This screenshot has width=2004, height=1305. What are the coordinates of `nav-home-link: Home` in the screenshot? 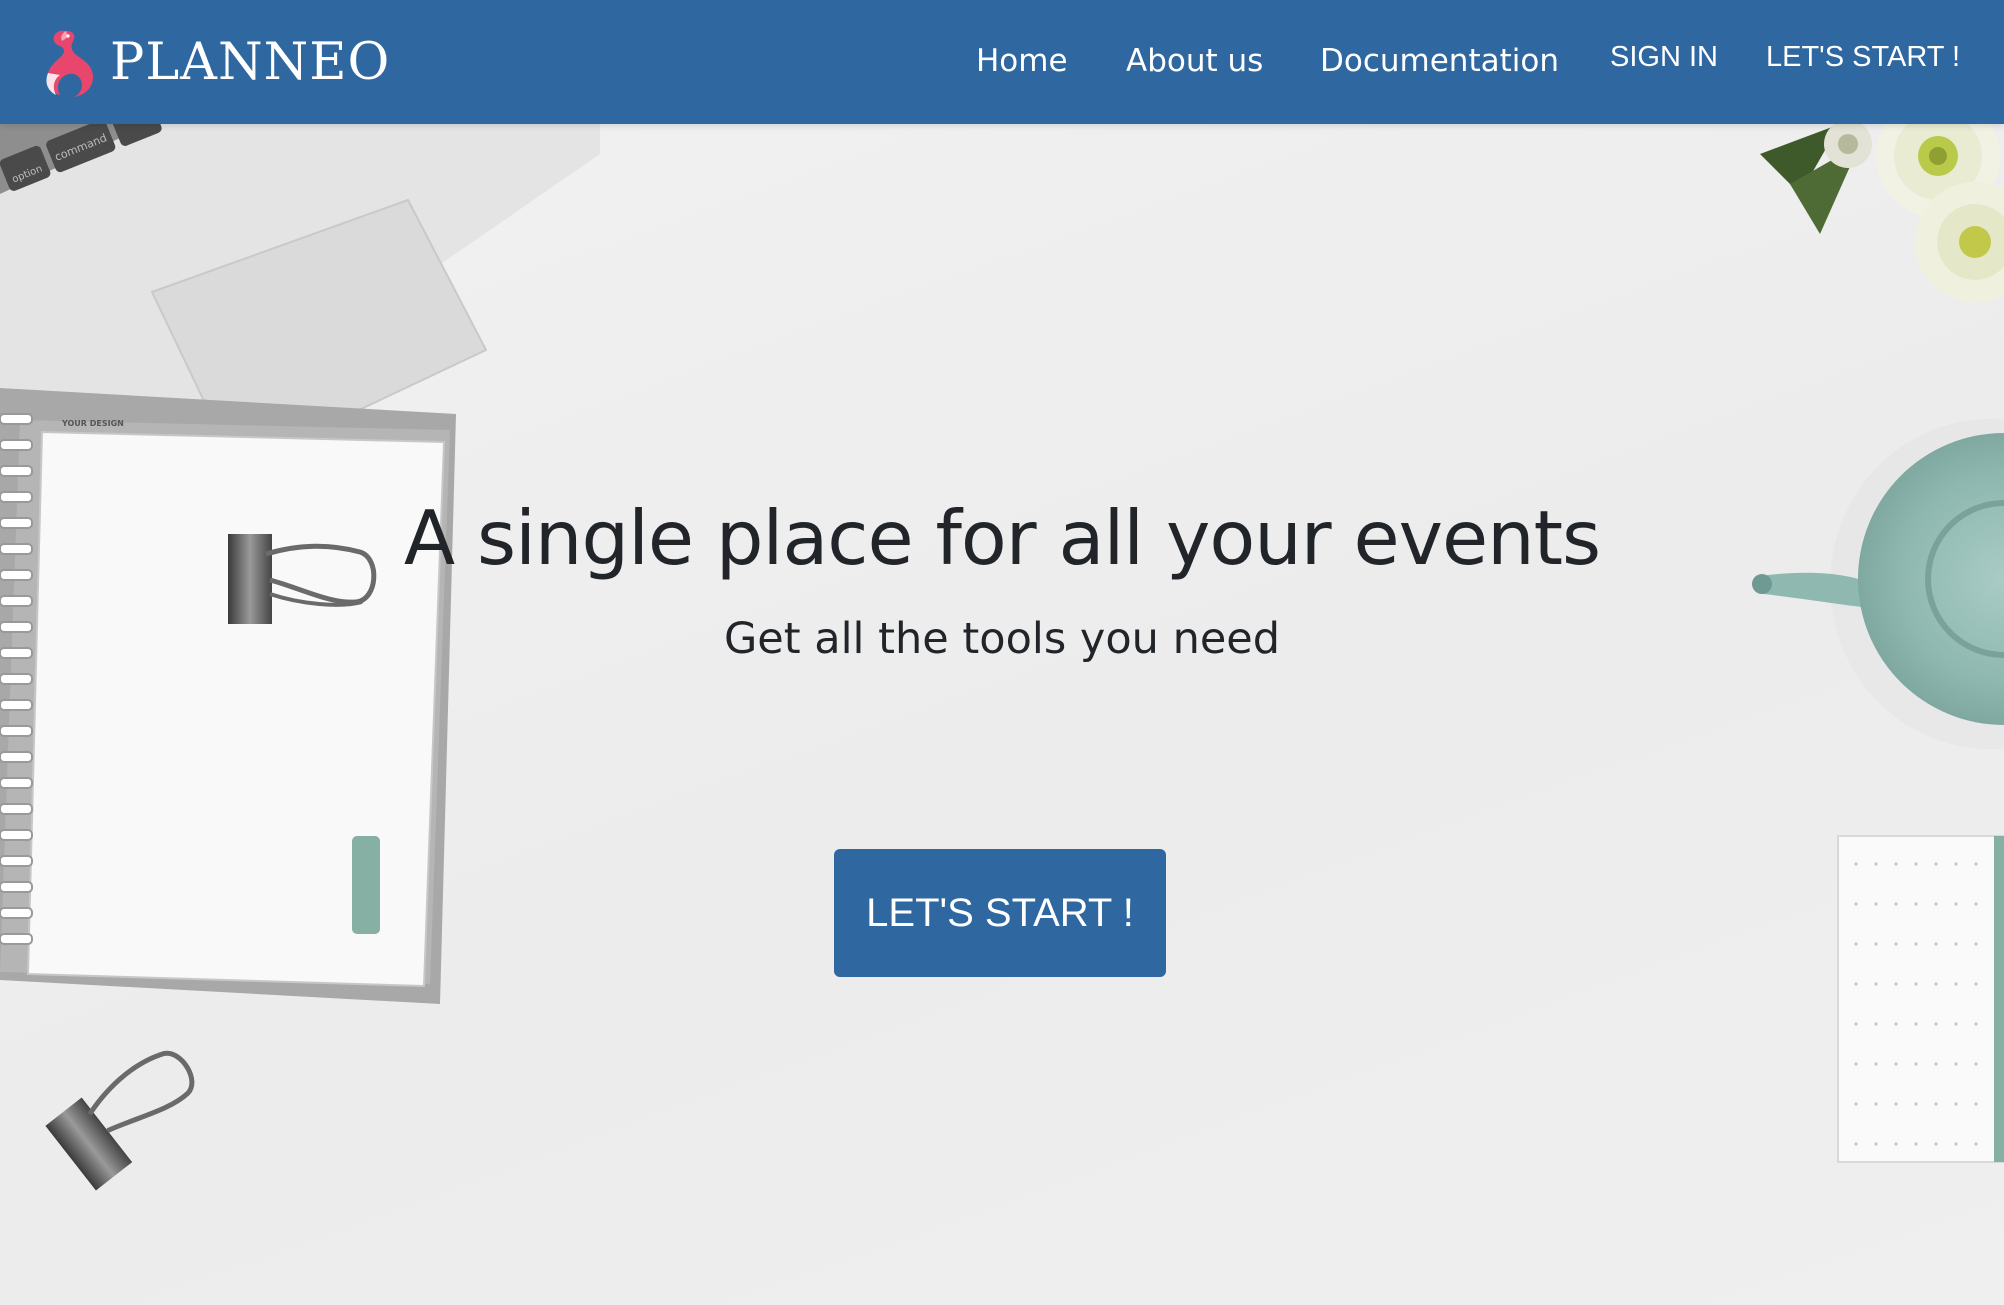 It's located at (1022, 61).